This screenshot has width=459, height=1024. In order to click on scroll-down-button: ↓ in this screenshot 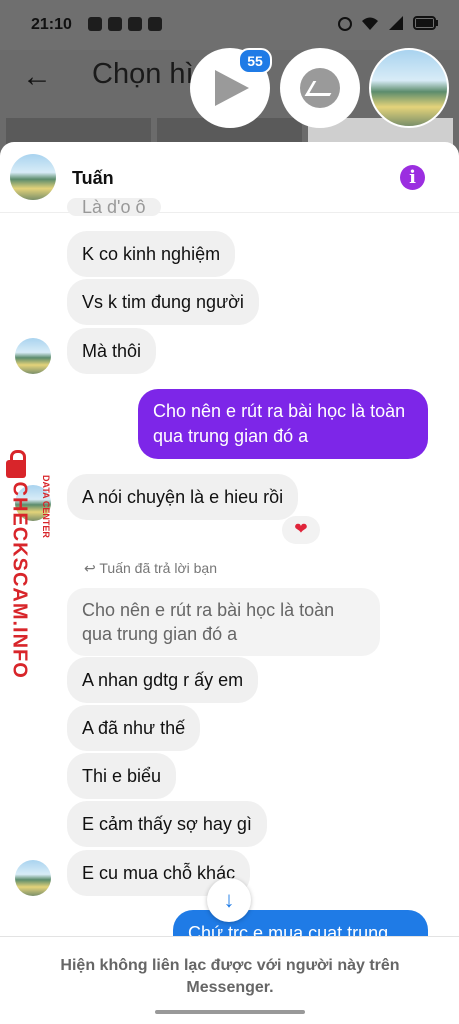, I will do `click(229, 900)`.